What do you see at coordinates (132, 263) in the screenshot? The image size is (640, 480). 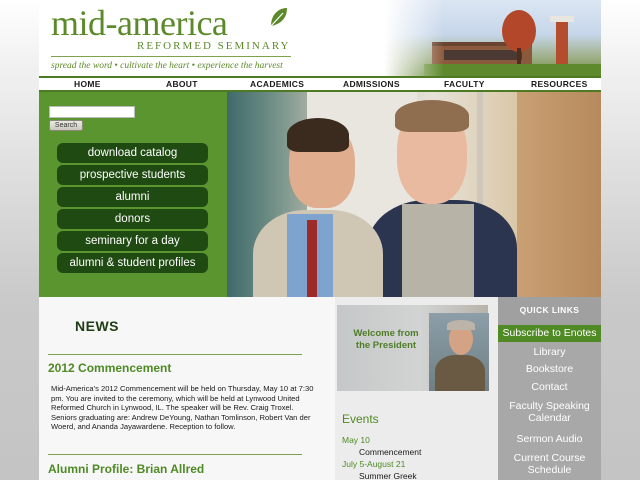 I see `alumni-student-profiles-button: alumni & student profiles` at bounding box center [132, 263].